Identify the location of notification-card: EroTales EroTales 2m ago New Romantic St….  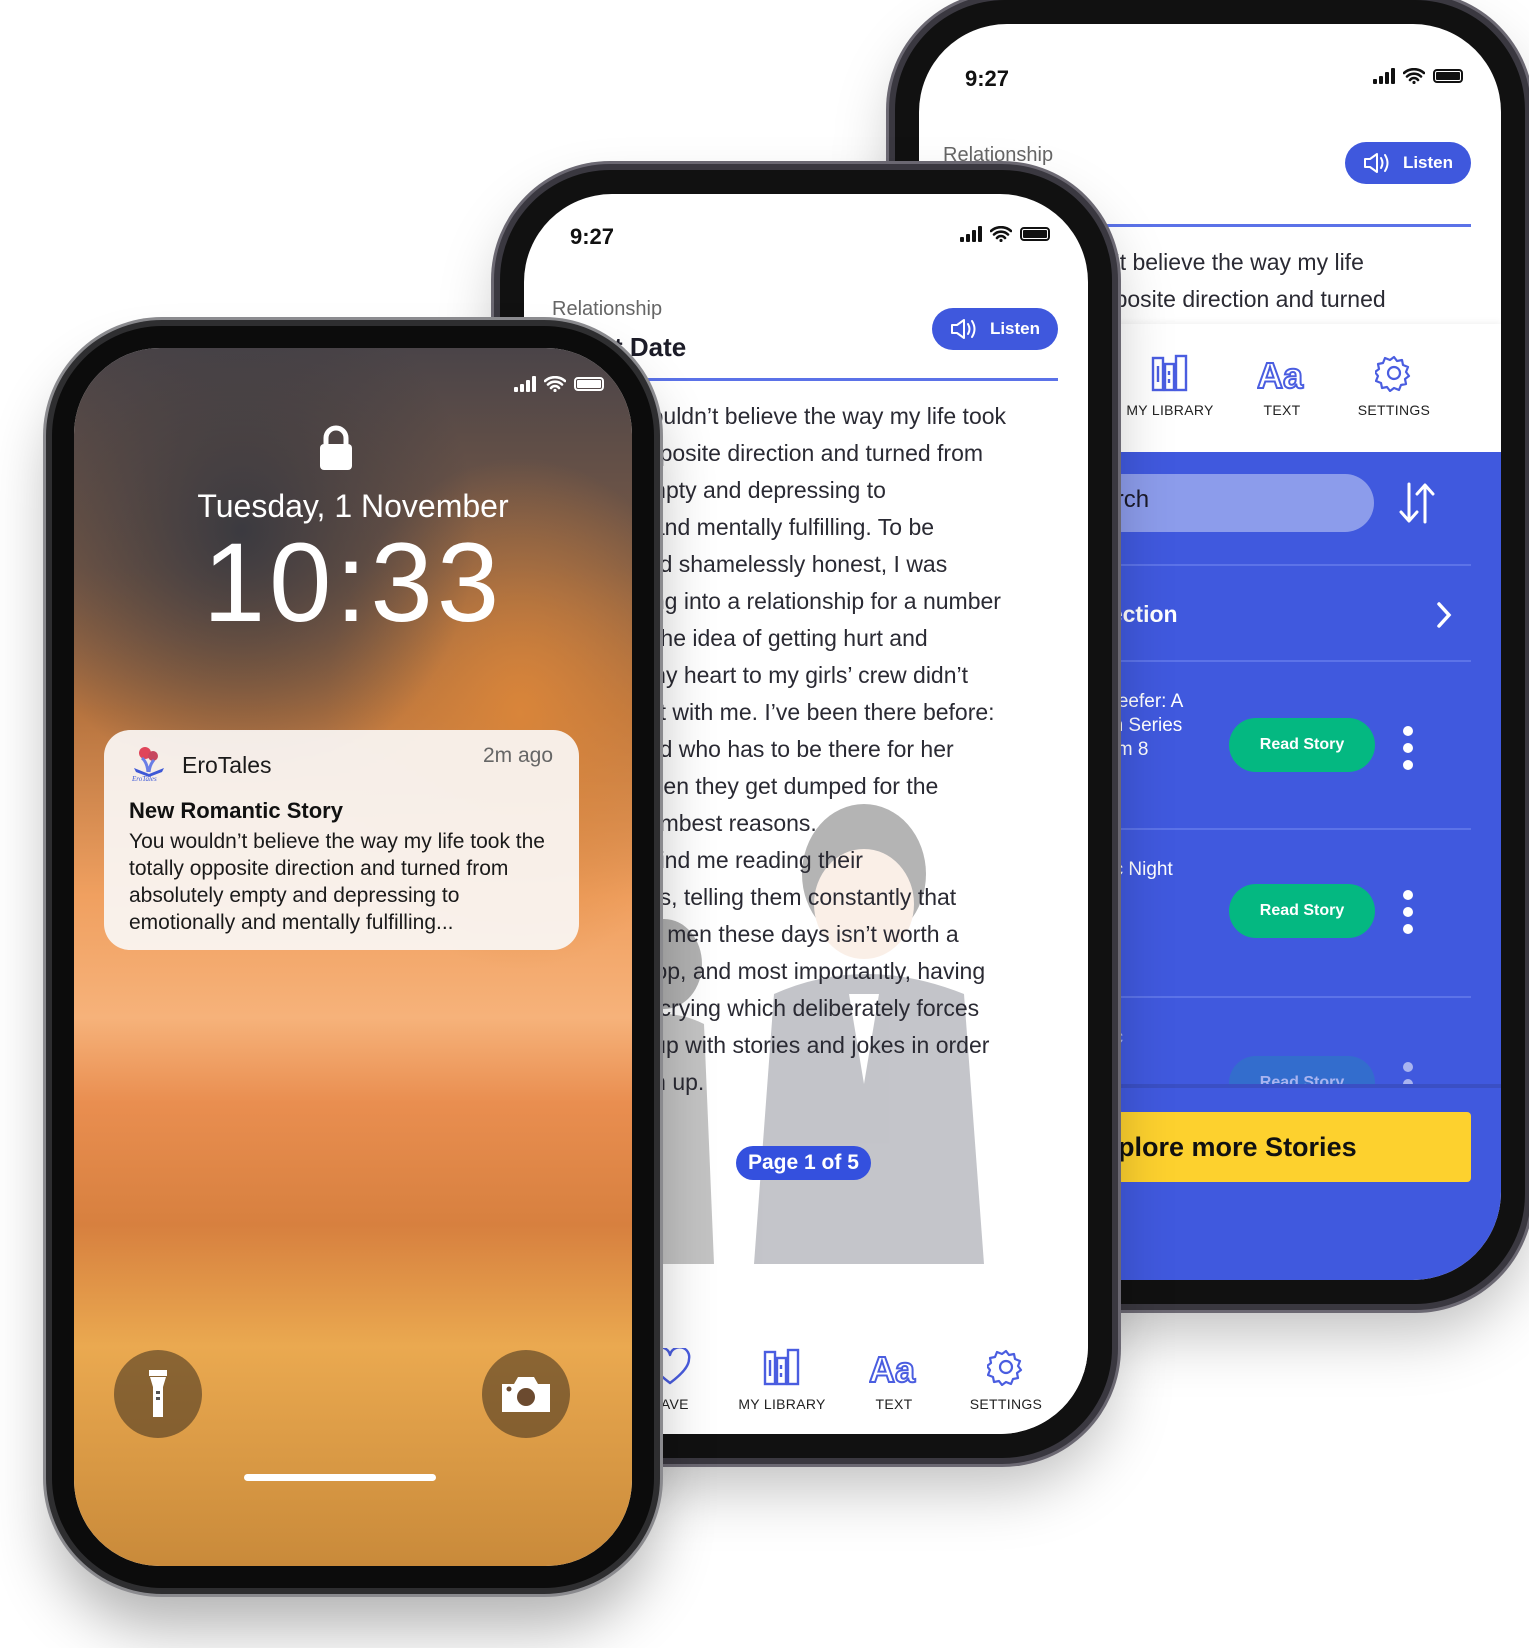
(341, 840).